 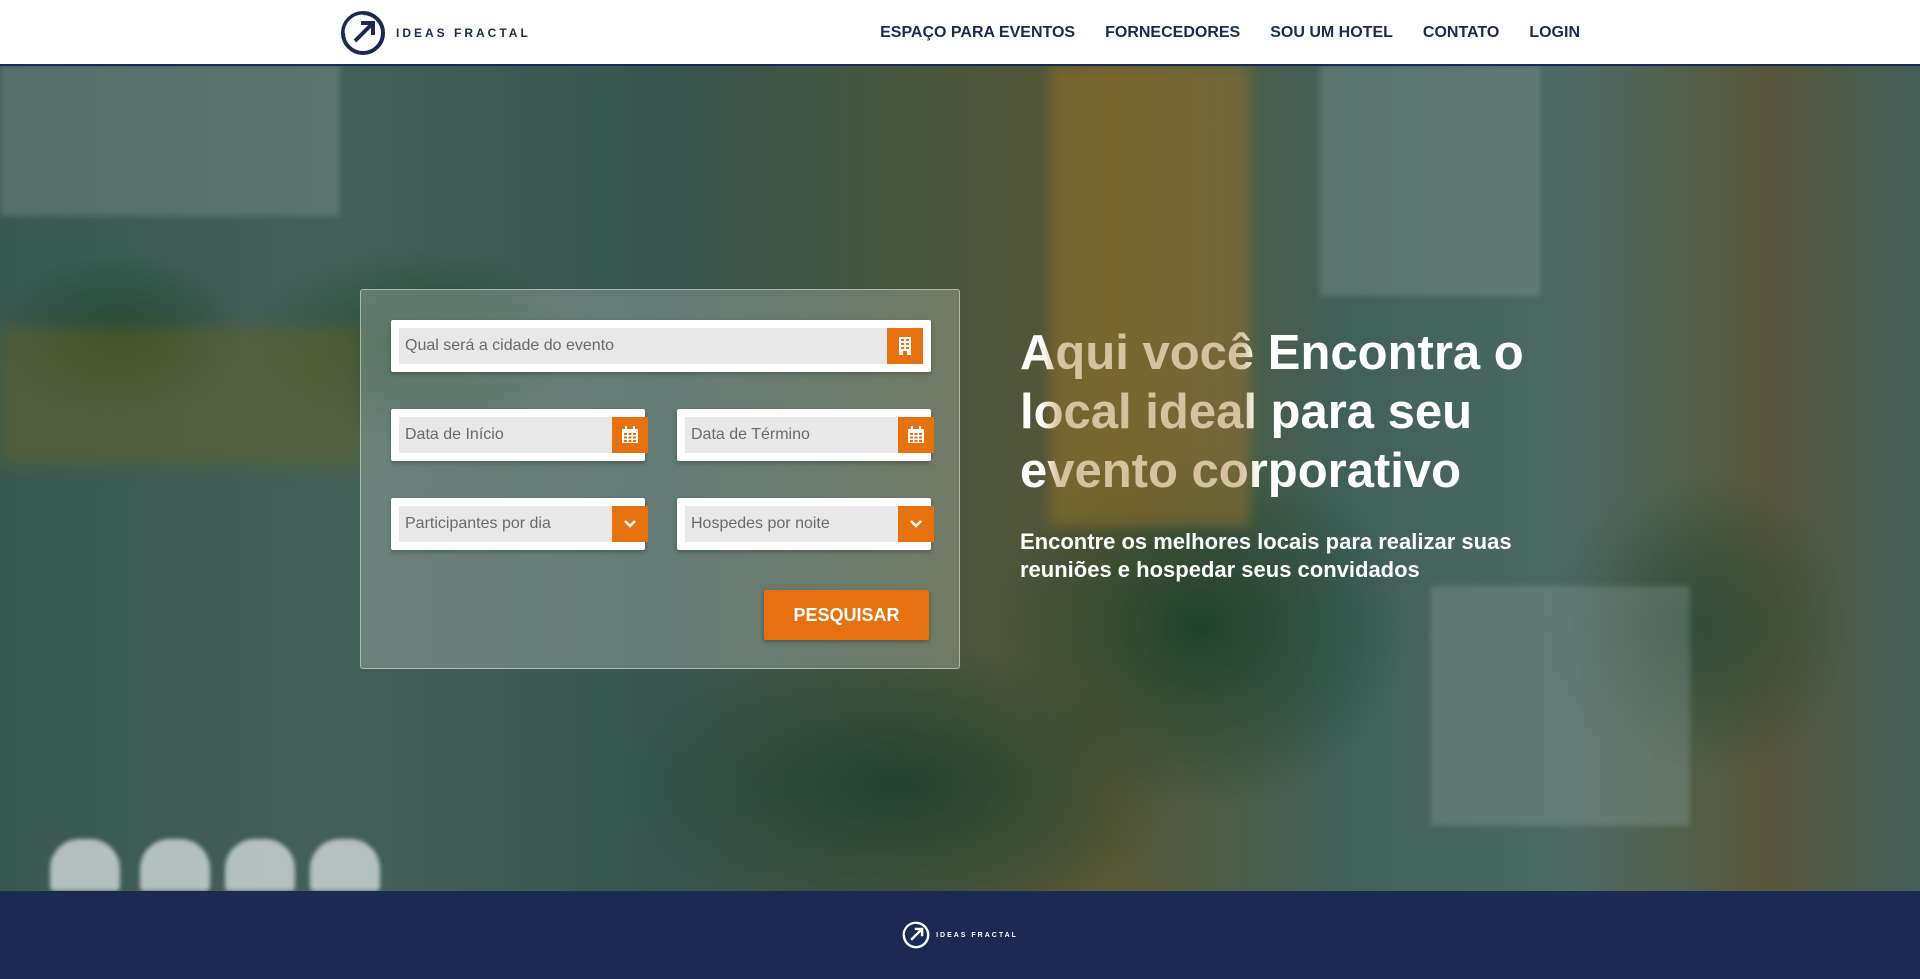 I want to click on nav-fornecedores: FORNECEDORES, so click(x=1172, y=33).